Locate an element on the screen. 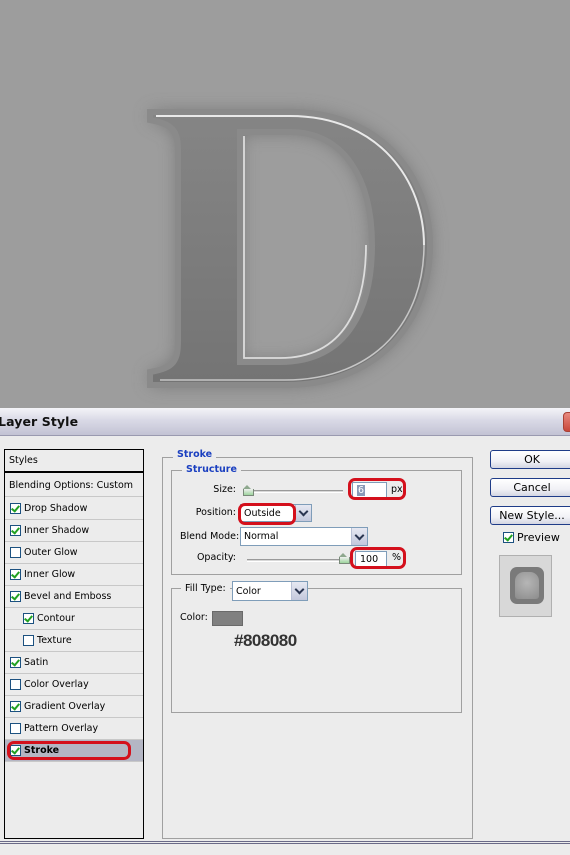 This screenshot has height=855, width=570. fill-type-value: Color is located at coordinates (248, 591).